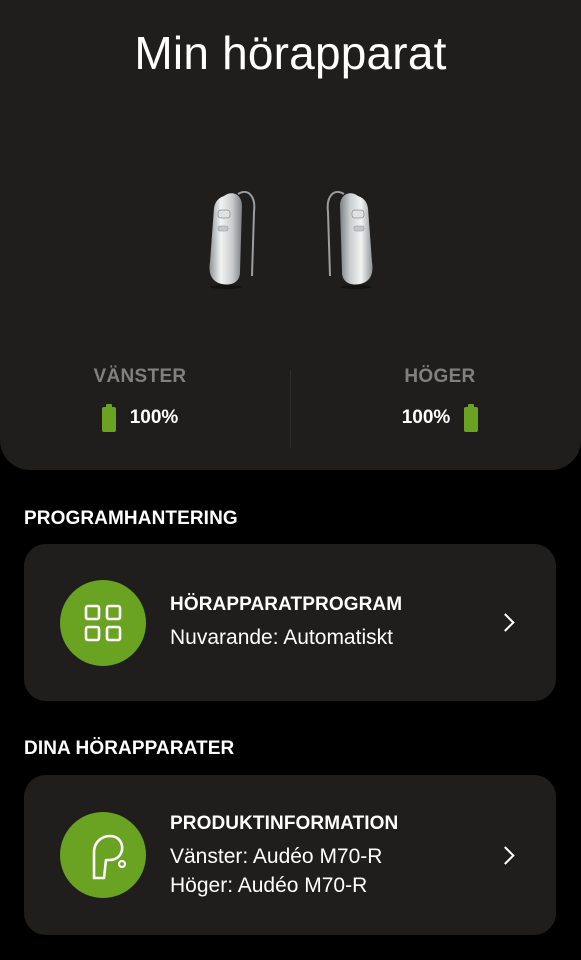  What do you see at coordinates (269, 885) in the screenshot?
I see `right-device-model: Höger: Audéo M70-R` at bounding box center [269, 885].